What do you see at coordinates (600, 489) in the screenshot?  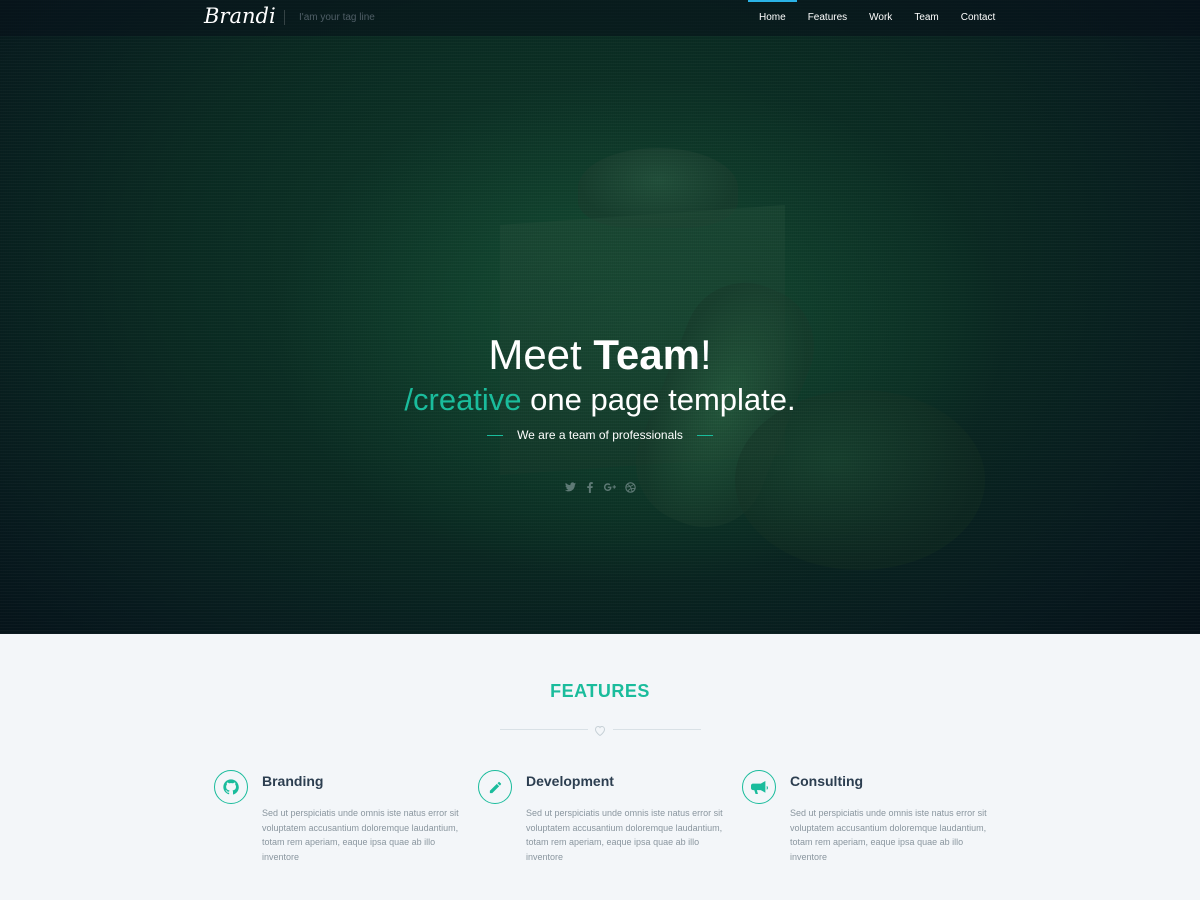 I see `social-links` at bounding box center [600, 489].